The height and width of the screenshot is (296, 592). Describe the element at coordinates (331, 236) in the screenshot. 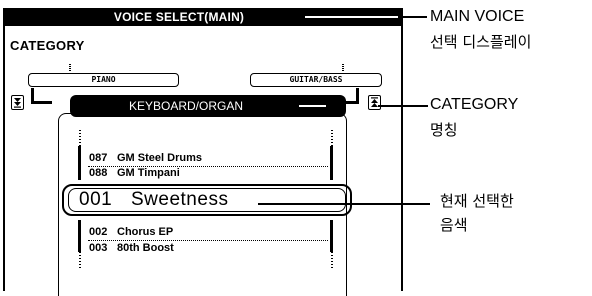

I see `list-right-bar-bottom` at that location.